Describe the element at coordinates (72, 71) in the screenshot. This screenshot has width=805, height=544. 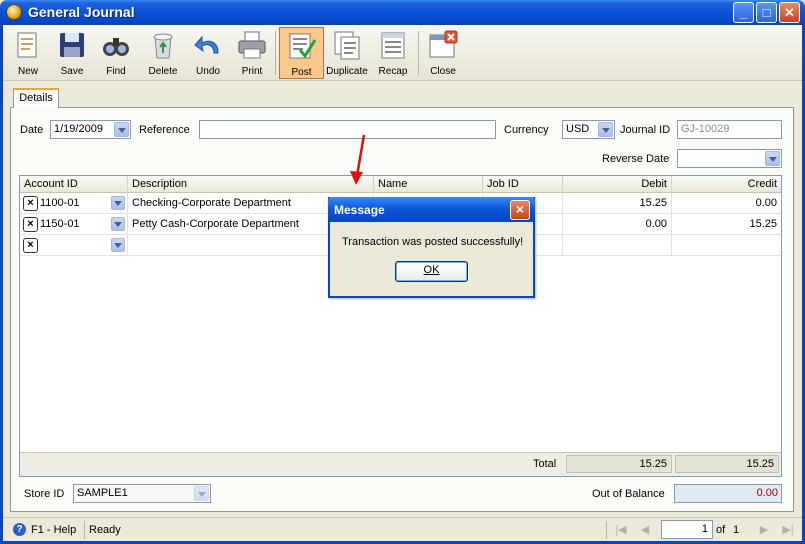
I see `save-label: Save` at that location.